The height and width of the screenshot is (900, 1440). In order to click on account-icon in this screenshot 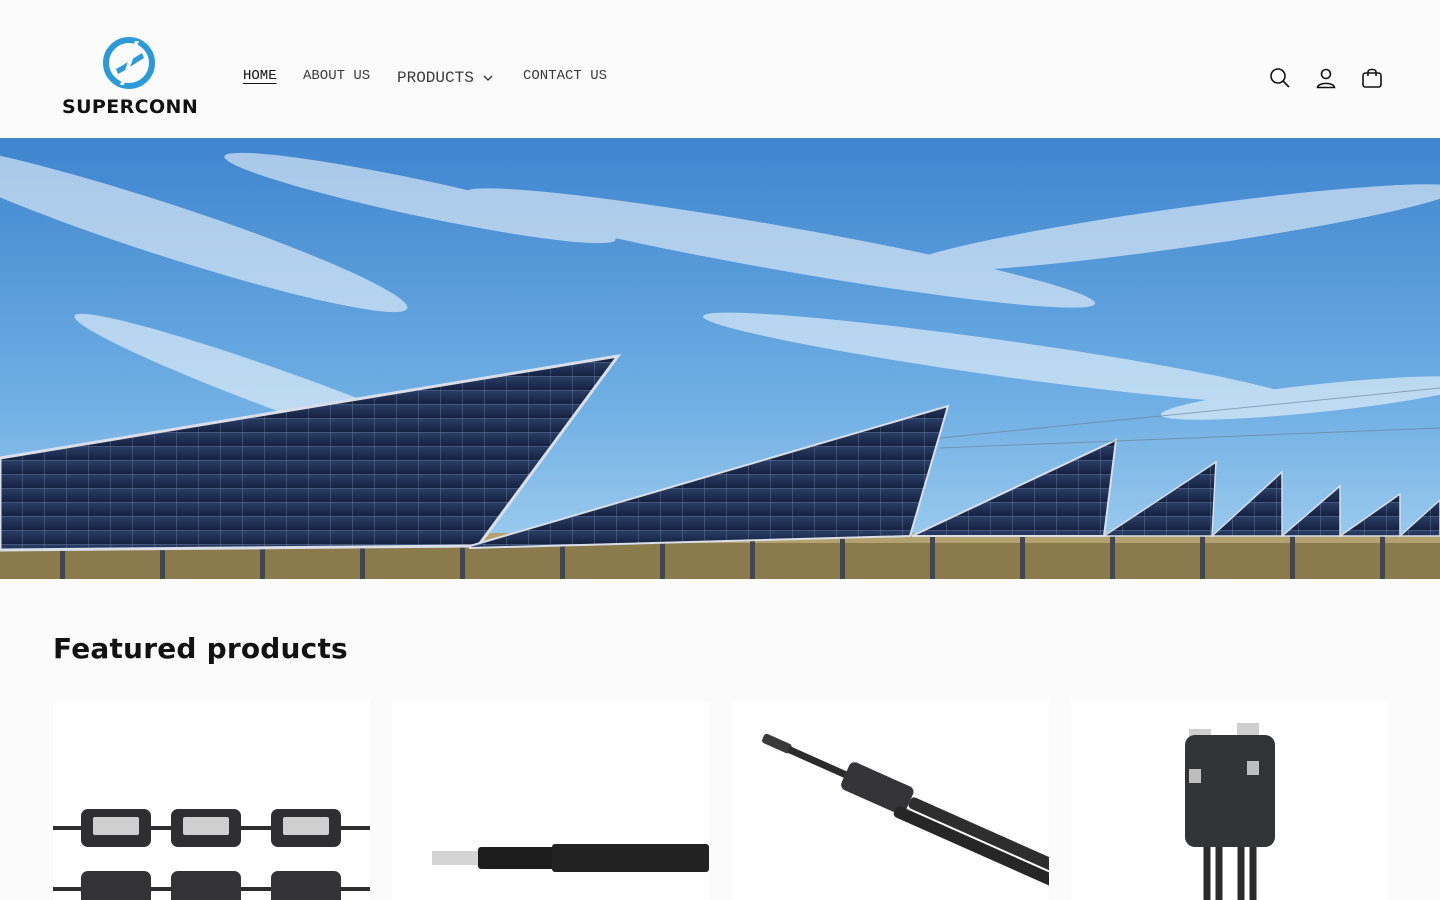, I will do `click(1326, 78)`.